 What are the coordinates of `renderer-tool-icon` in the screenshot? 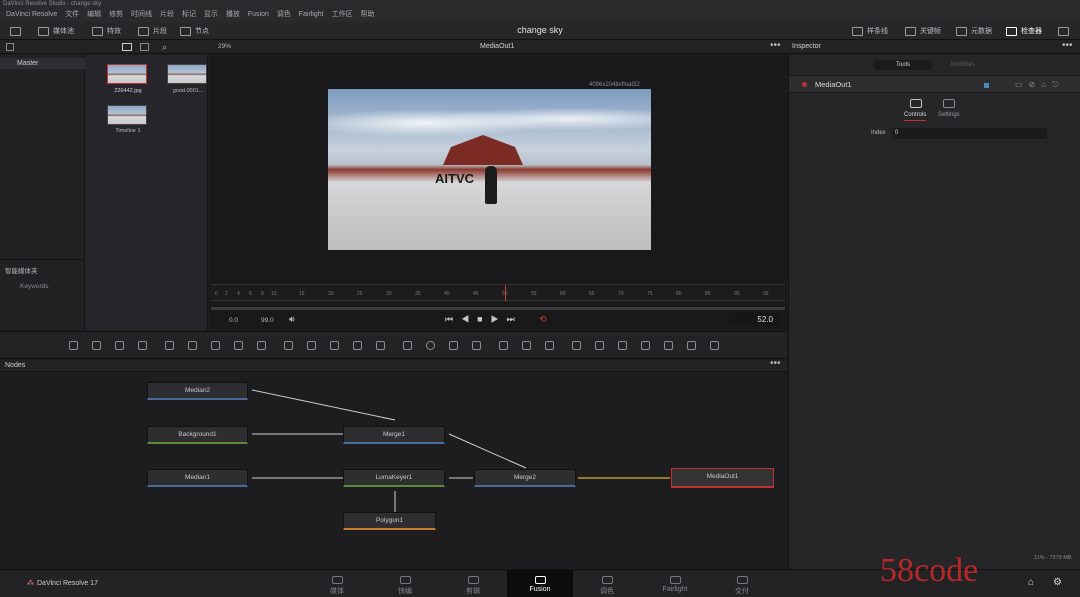 It's located at (549, 345).